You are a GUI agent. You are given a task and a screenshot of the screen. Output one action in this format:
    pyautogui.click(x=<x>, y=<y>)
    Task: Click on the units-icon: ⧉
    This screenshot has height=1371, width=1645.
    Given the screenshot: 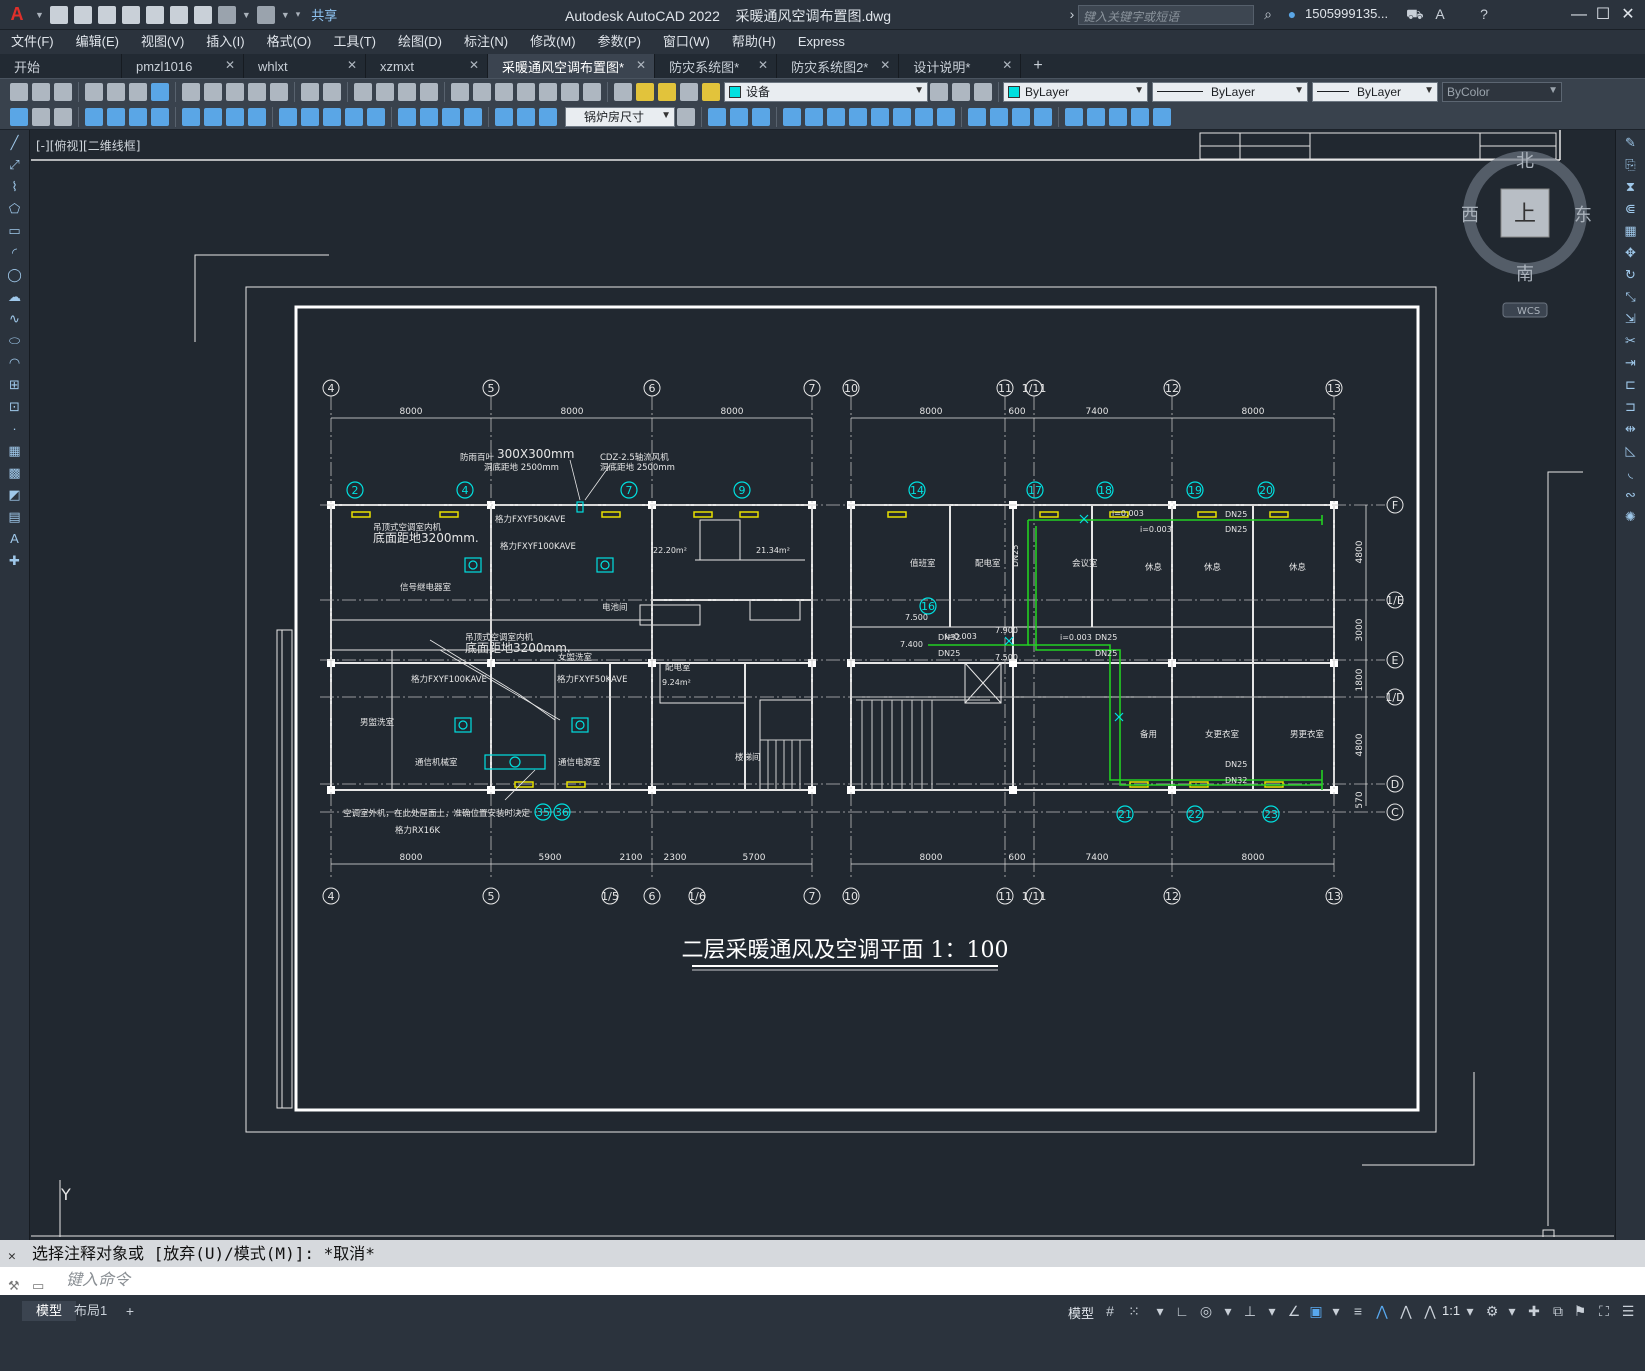 What is the action you would take?
    pyautogui.click(x=1558, y=1311)
    